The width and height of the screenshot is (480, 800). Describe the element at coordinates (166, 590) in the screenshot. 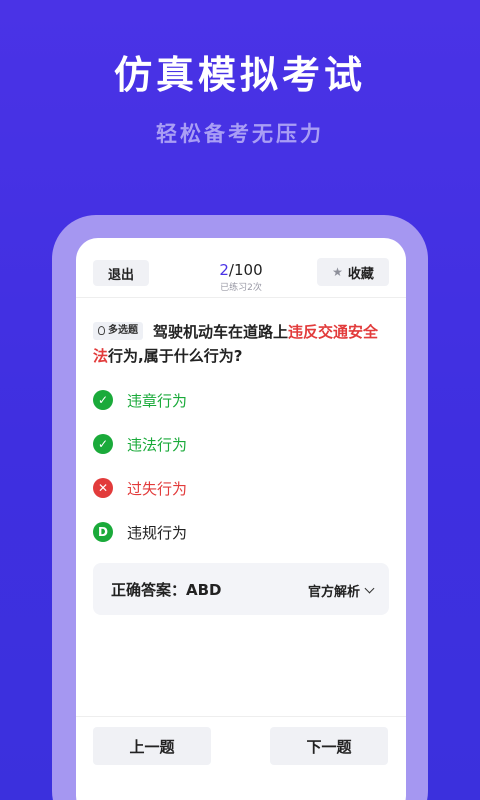

I see `correct-answer: 正确答案：ABD` at that location.